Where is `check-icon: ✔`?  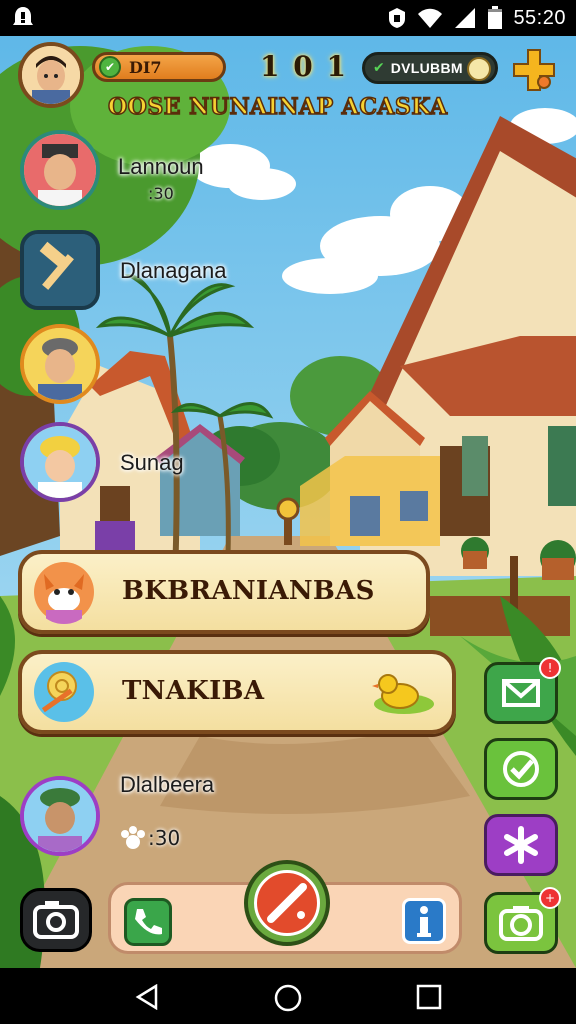
check-icon: ✔ is located at coordinates (379, 68).